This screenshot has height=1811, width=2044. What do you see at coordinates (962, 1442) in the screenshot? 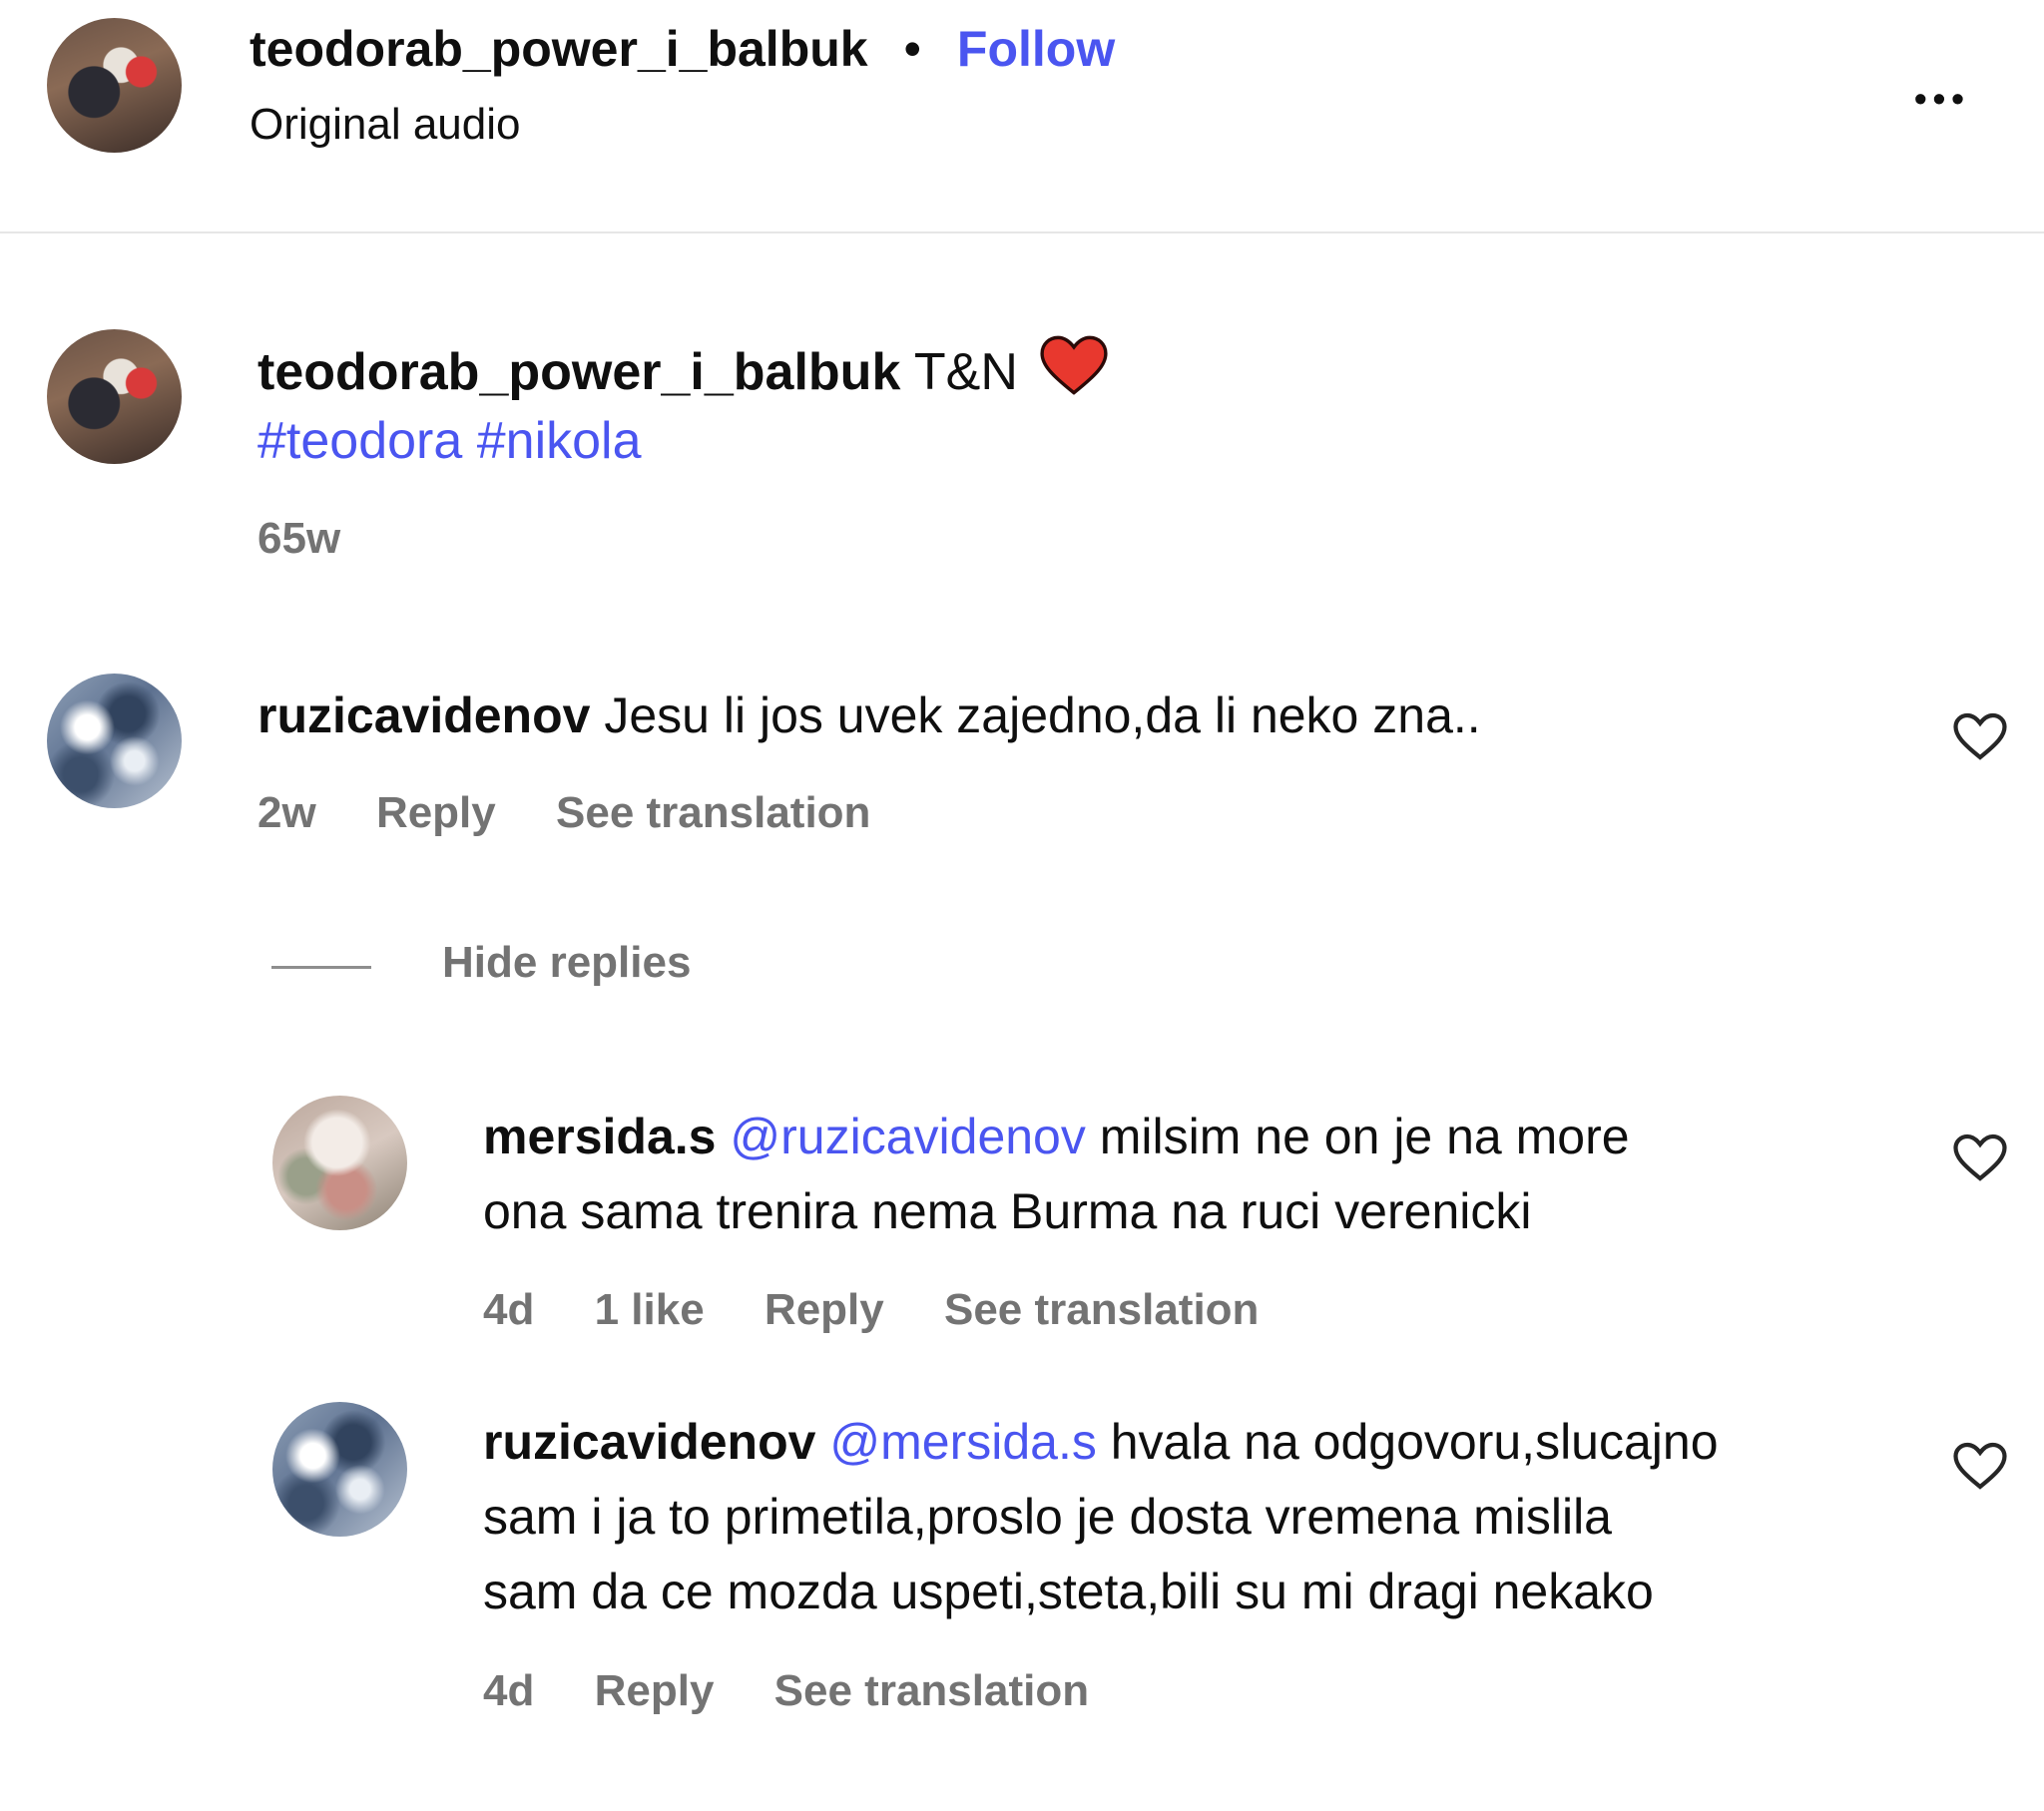
I see `reply-mention: @mersida.s` at bounding box center [962, 1442].